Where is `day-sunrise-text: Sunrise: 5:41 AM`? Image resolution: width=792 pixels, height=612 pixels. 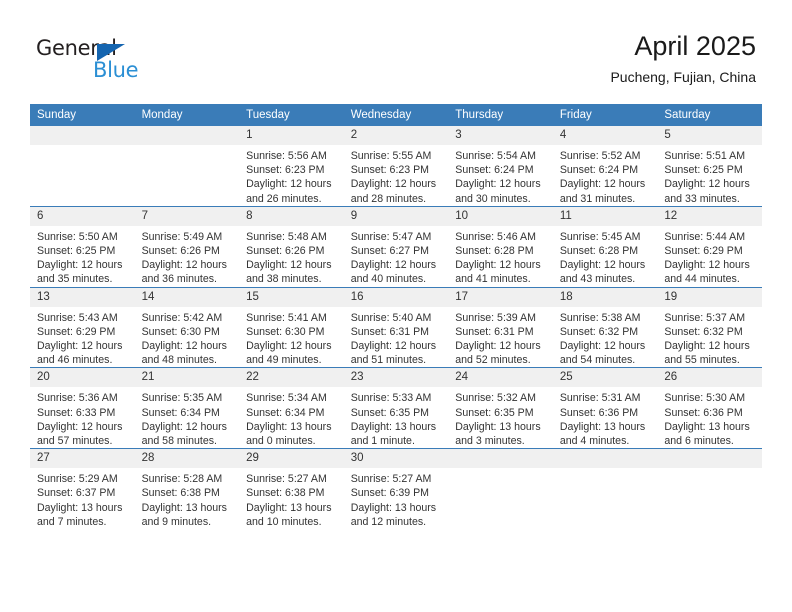 day-sunrise-text: Sunrise: 5:41 AM is located at coordinates (286, 317).